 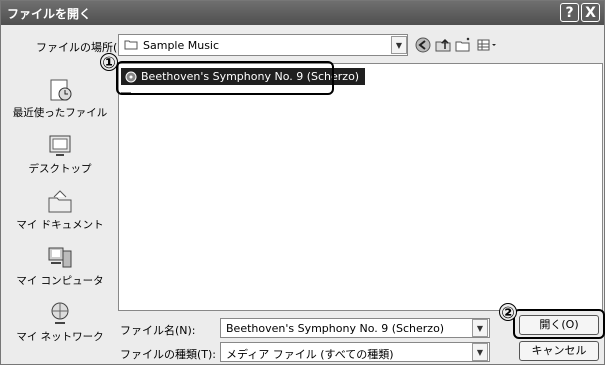 What do you see at coordinates (487, 45) in the screenshot?
I see `view-menu-icon` at bounding box center [487, 45].